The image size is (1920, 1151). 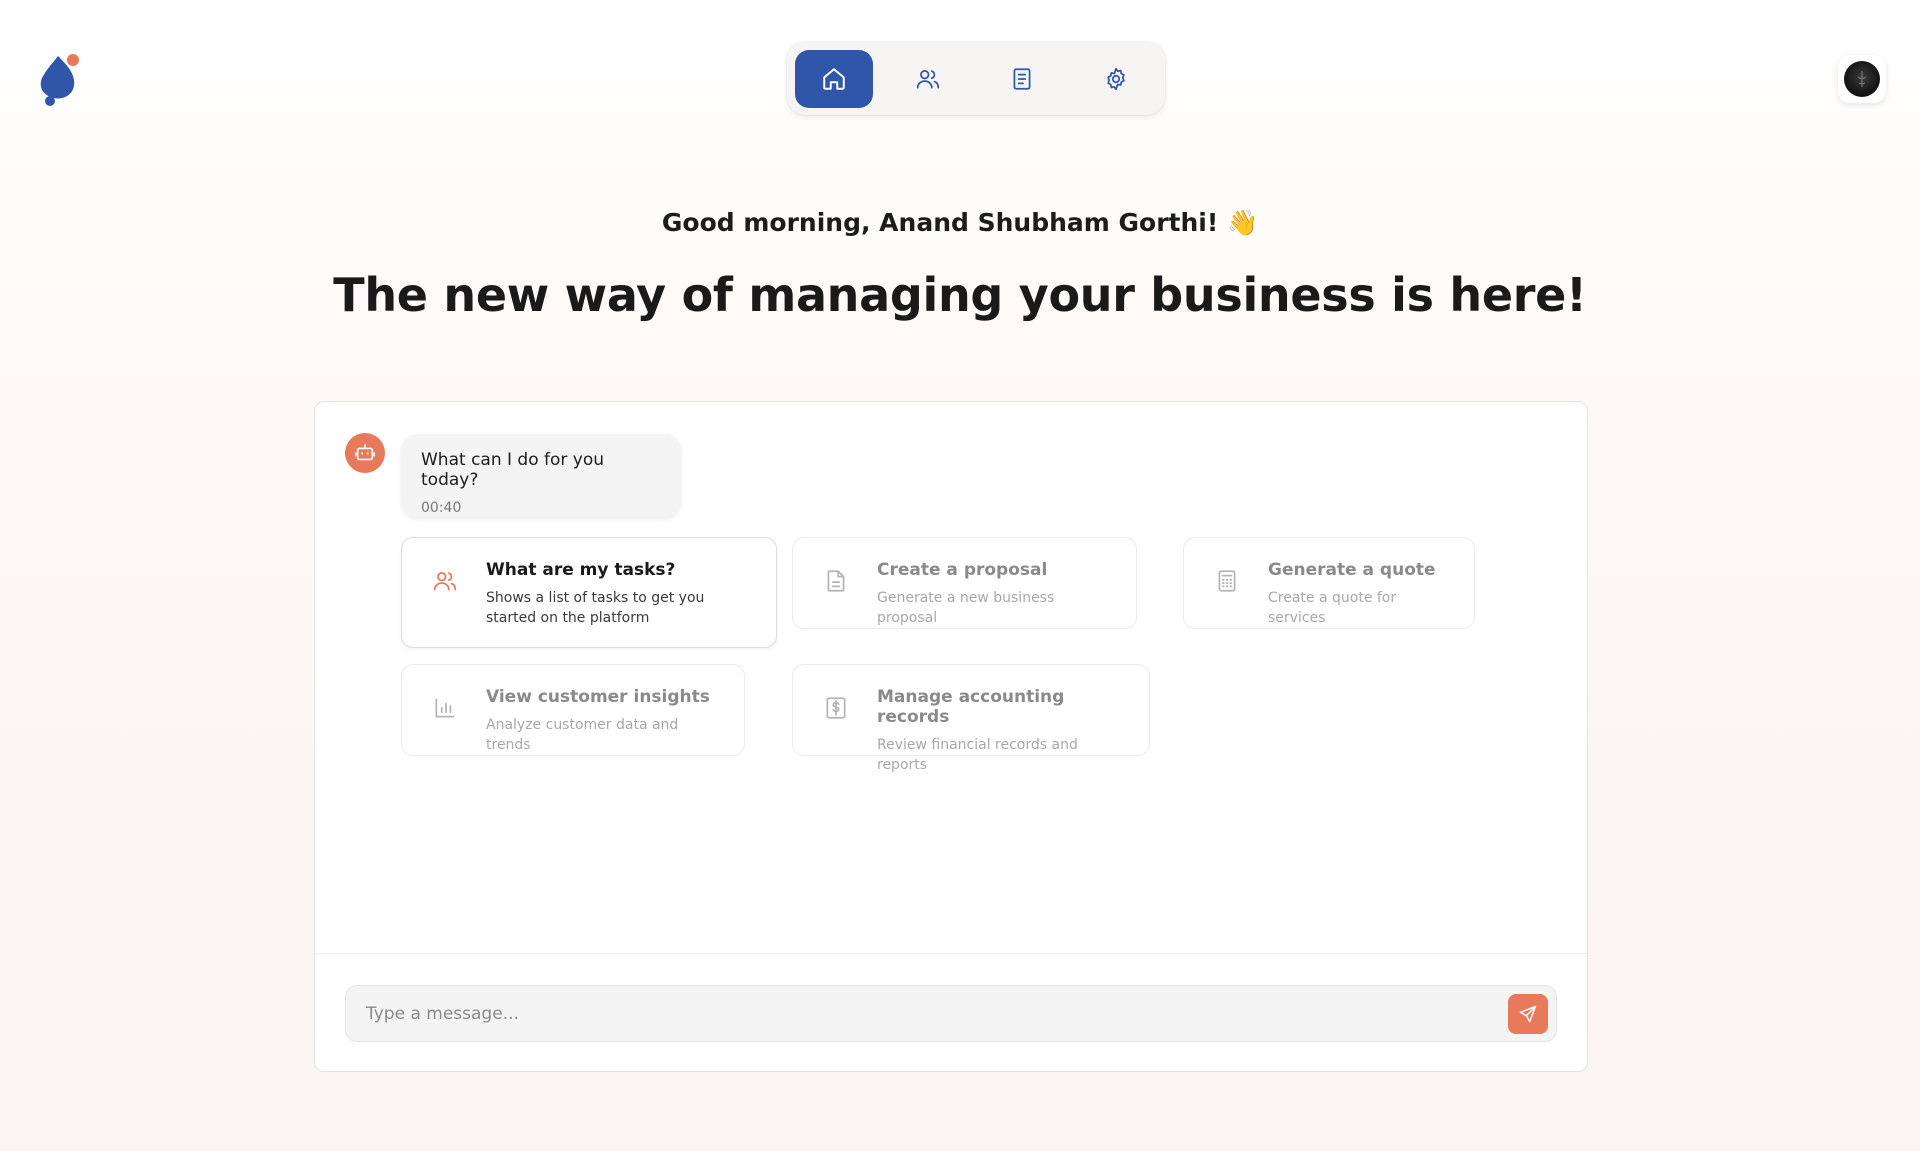 I want to click on message-composer, so click(x=951, y=1013).